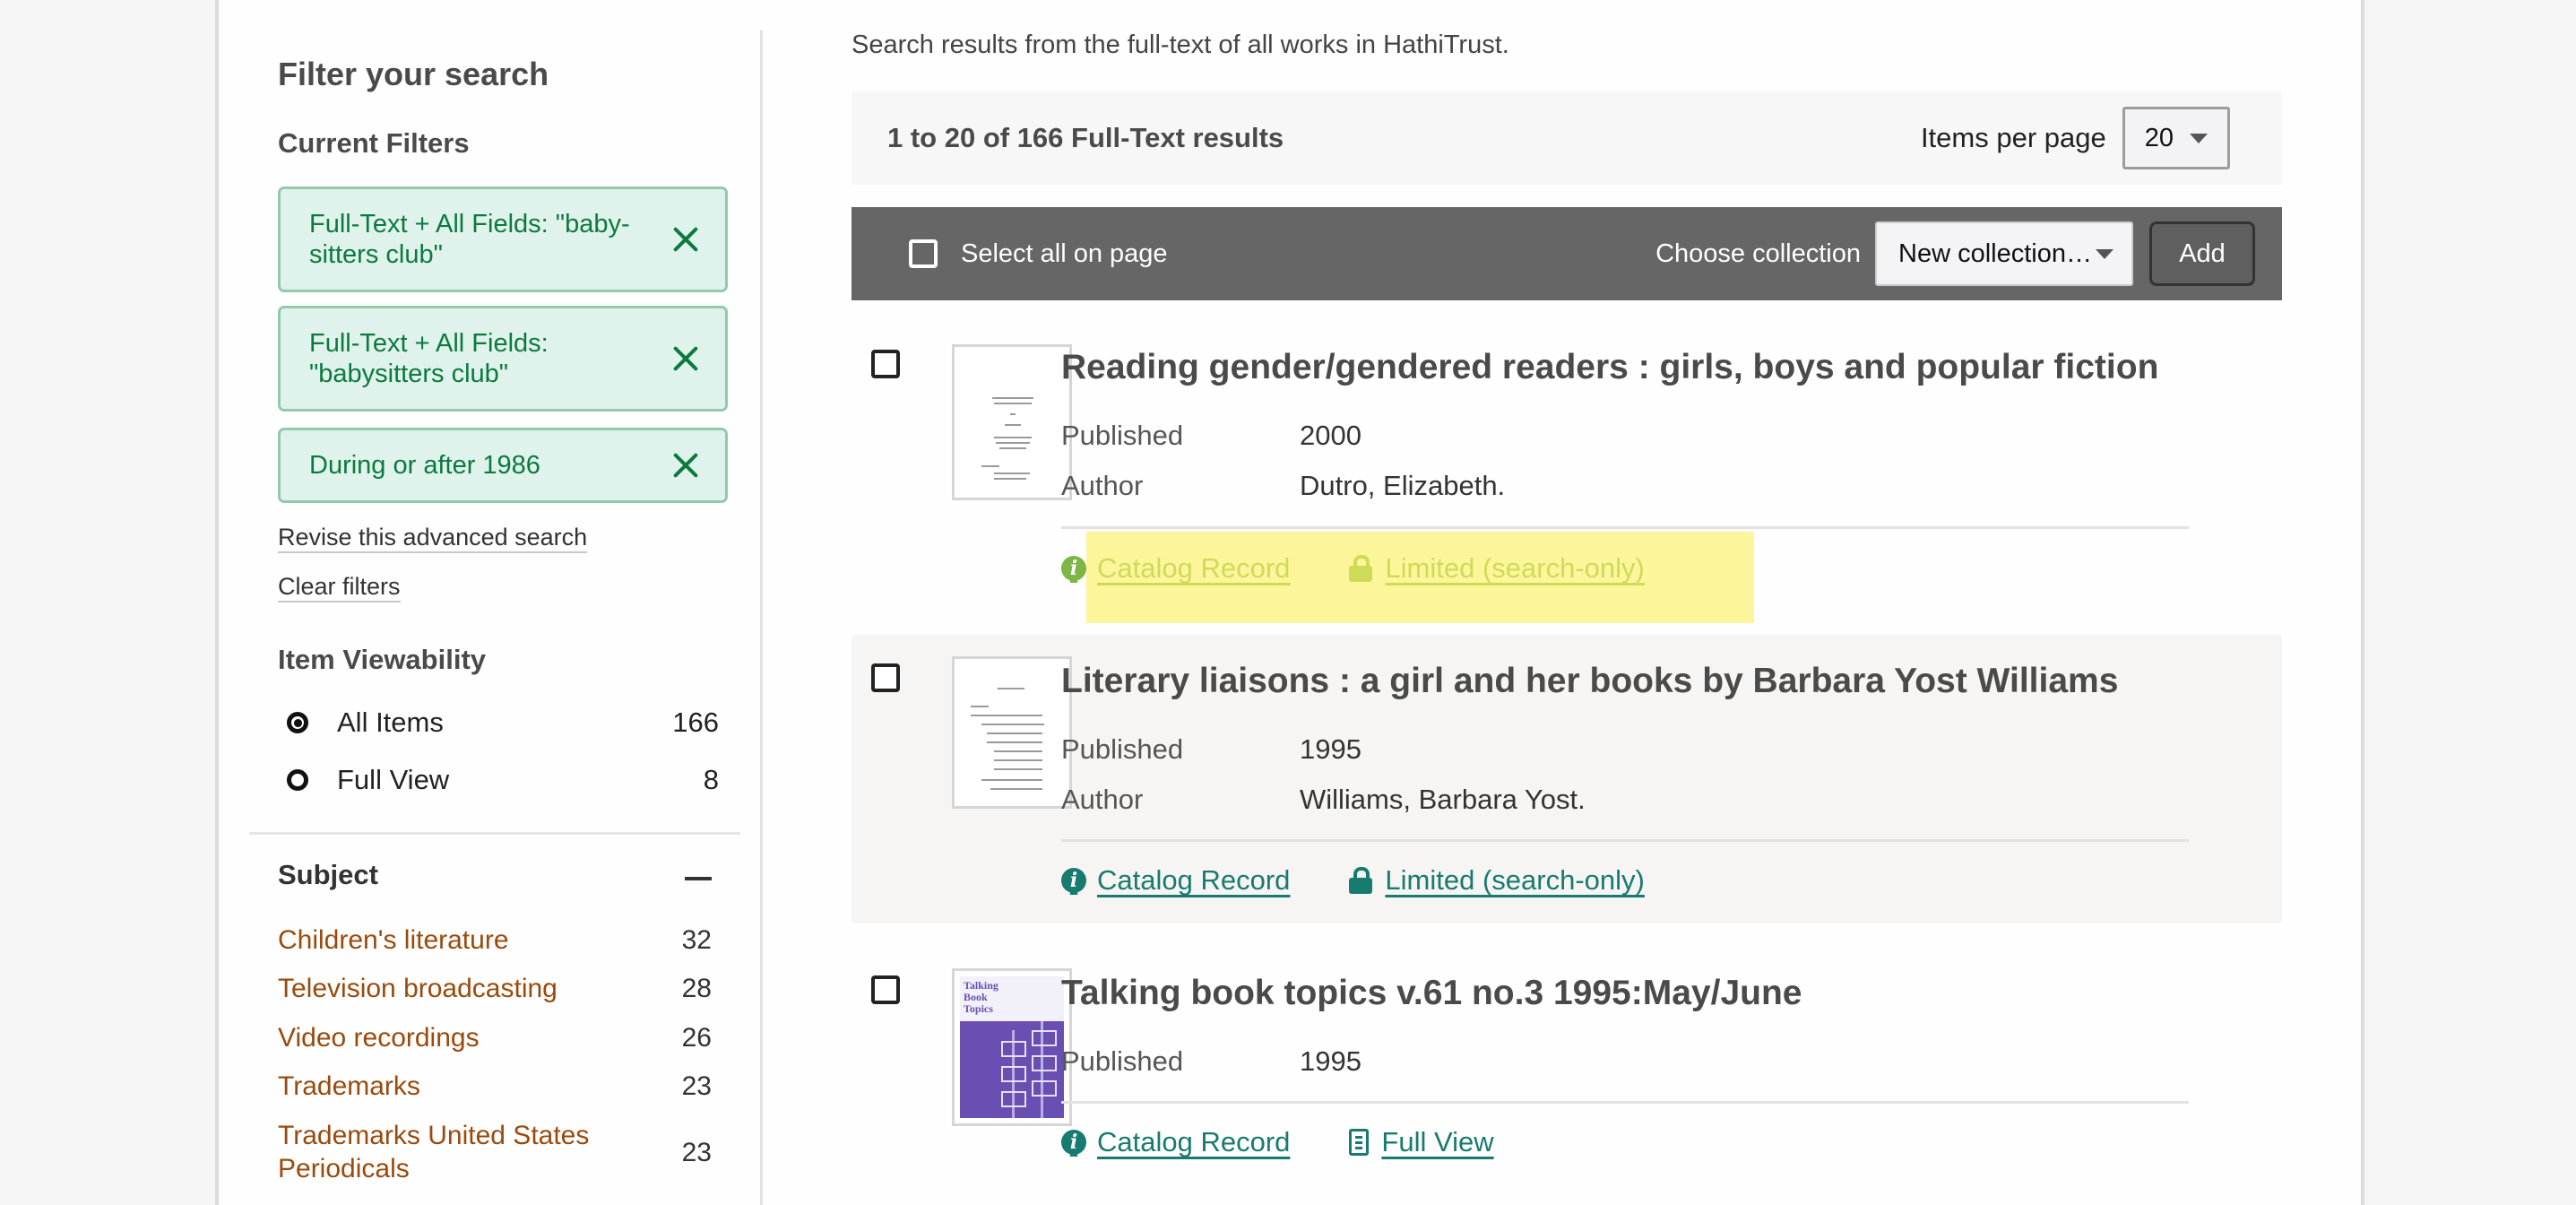 The width and height of the screenshot is (2576, 1205). What do you see at coordinates (1085, 137) in the screenshot?
I see `results-count: 1 to 20 of 166 Full-Text results` at bounding box center [1085, 137].